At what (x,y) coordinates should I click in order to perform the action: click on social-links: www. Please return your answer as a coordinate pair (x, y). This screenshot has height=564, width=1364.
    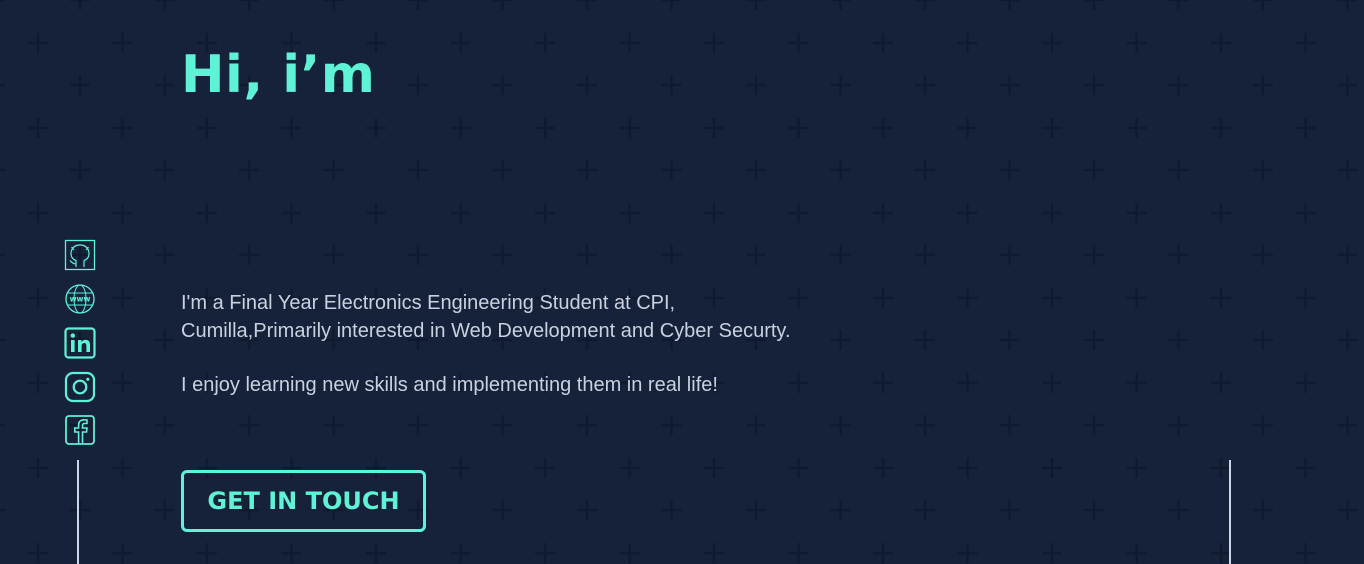
    Looking at the image, I should click on (80, 347).